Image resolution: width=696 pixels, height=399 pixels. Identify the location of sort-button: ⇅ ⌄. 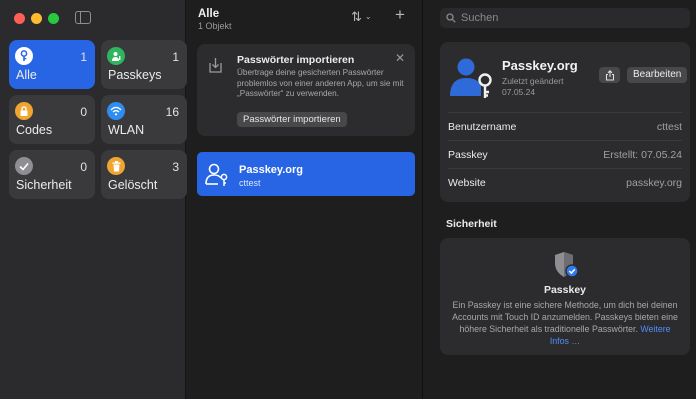
(361, 17).